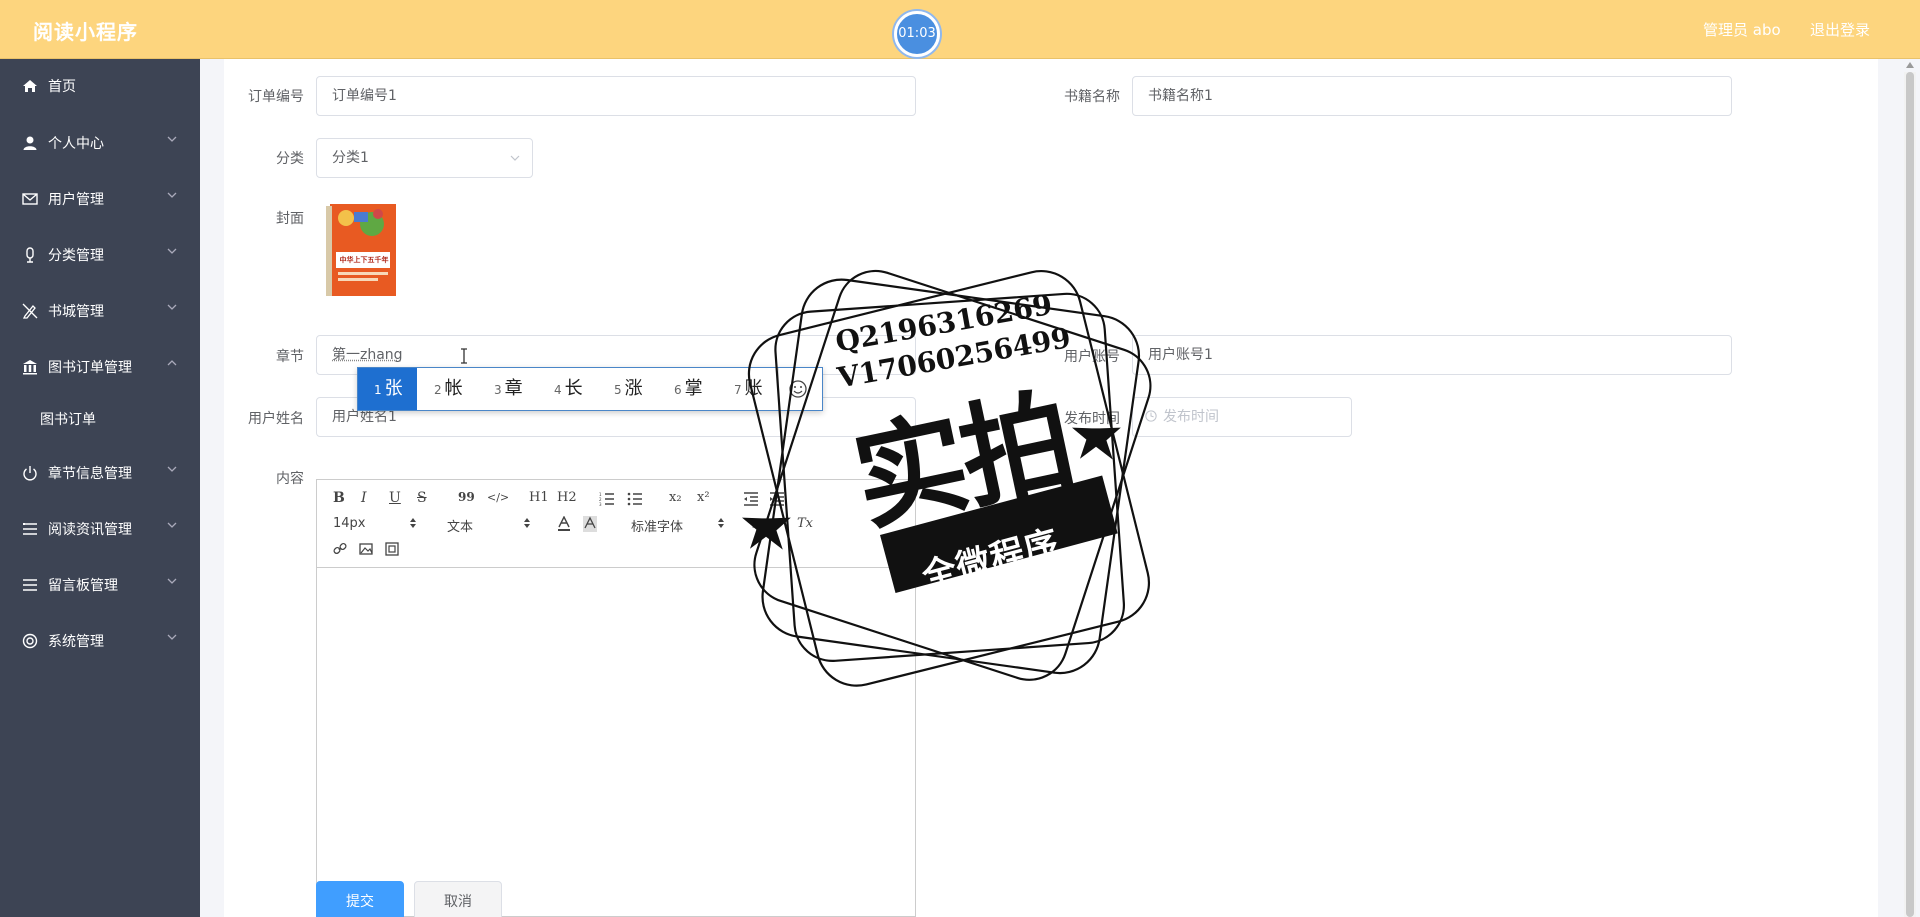 The width and height of the screenshot is (1920, 917). What do you see at coordinates (30, 473) in the screenshot?
I see `power-icon` at bounding box center [30, 473].